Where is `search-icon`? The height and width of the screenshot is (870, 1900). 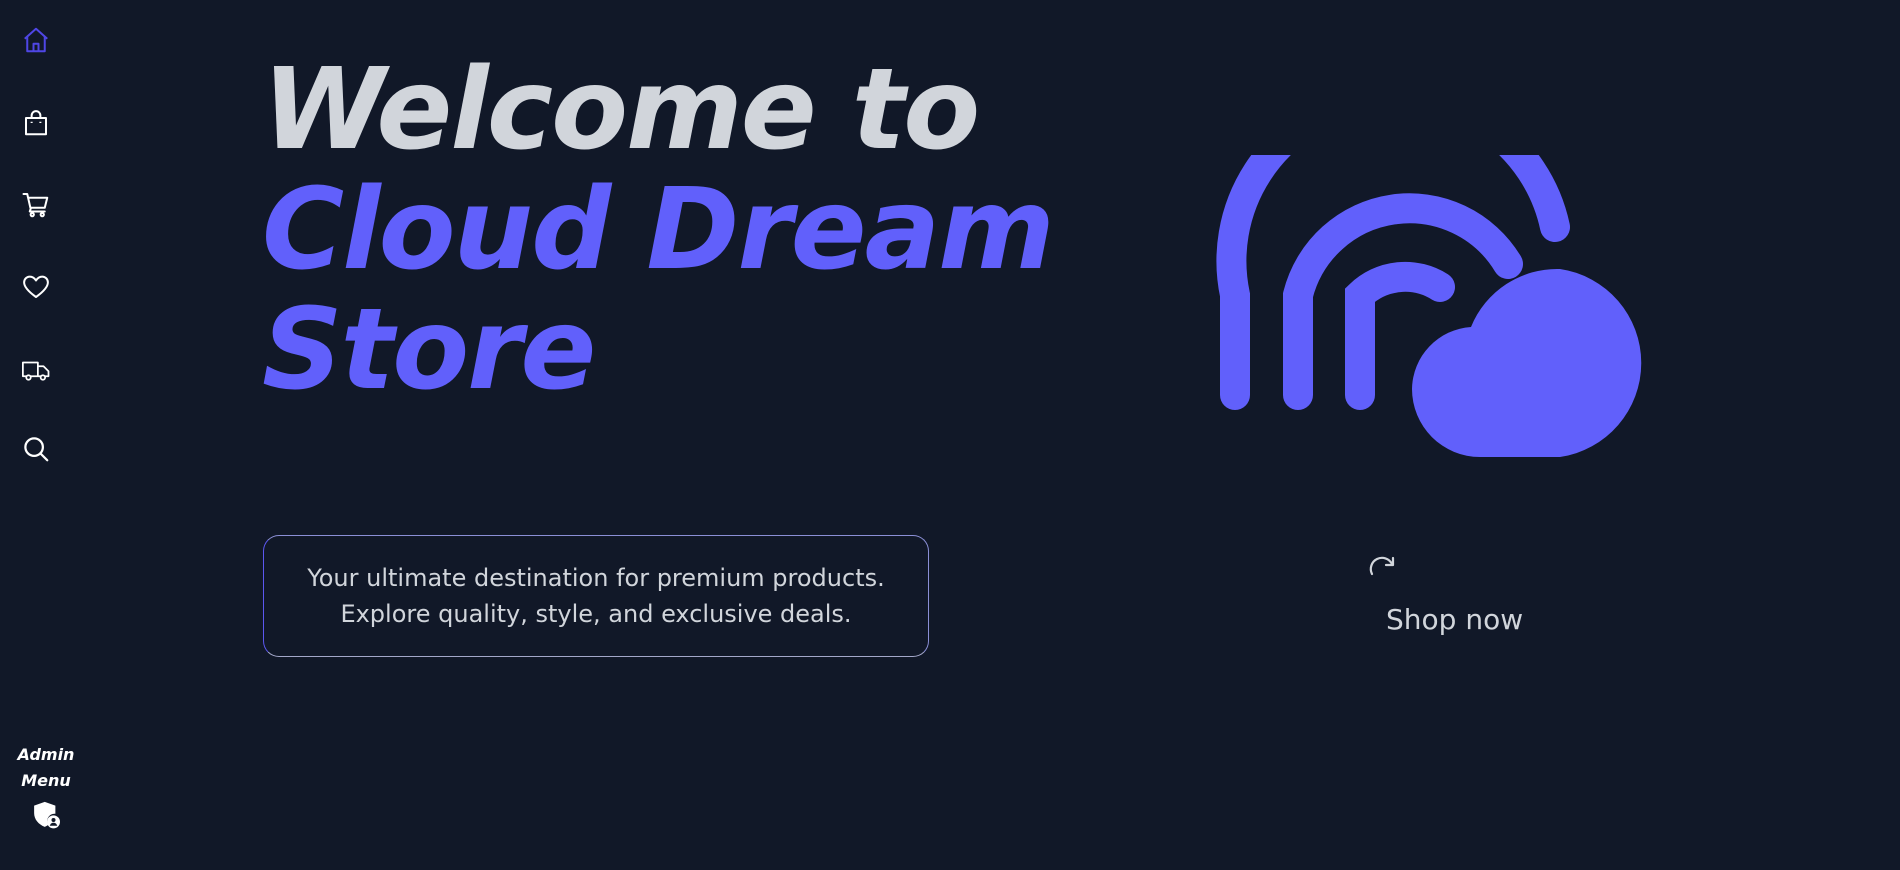 search-icon is located at coordinates (36, 449).